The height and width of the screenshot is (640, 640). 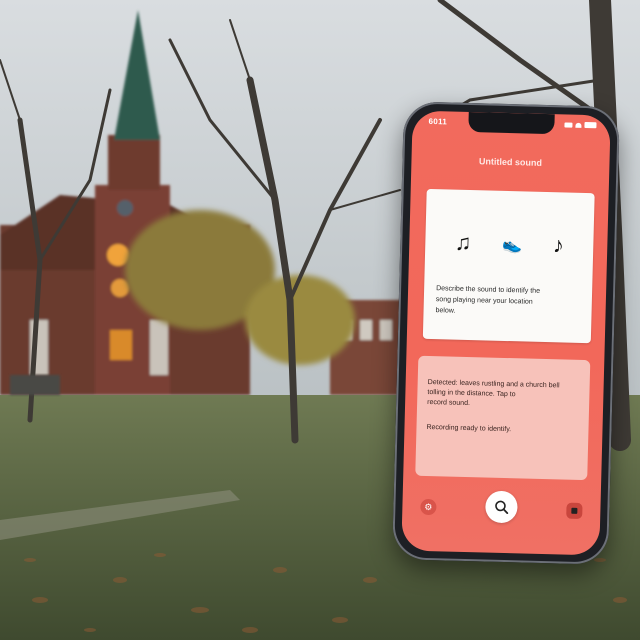 What do you see at coordinates (428, 507) in the screenshot?
I see `settings-icon: ⚙` at bounding box center [428, 507].